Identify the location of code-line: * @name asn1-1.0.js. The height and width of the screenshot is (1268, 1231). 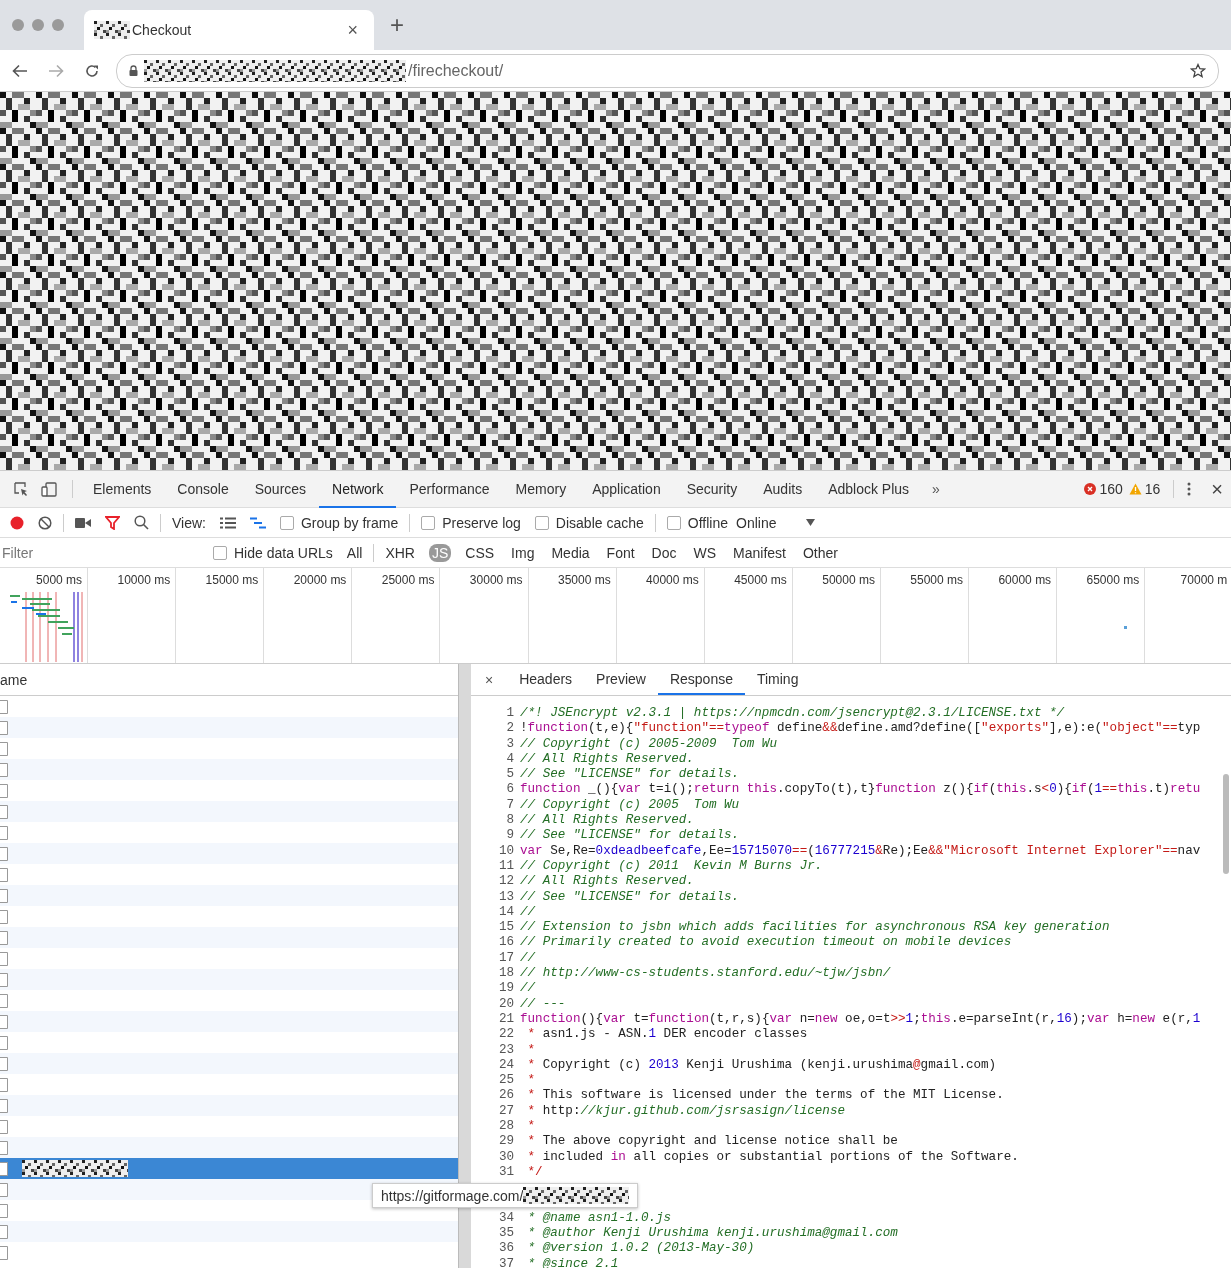
(599, 1218).